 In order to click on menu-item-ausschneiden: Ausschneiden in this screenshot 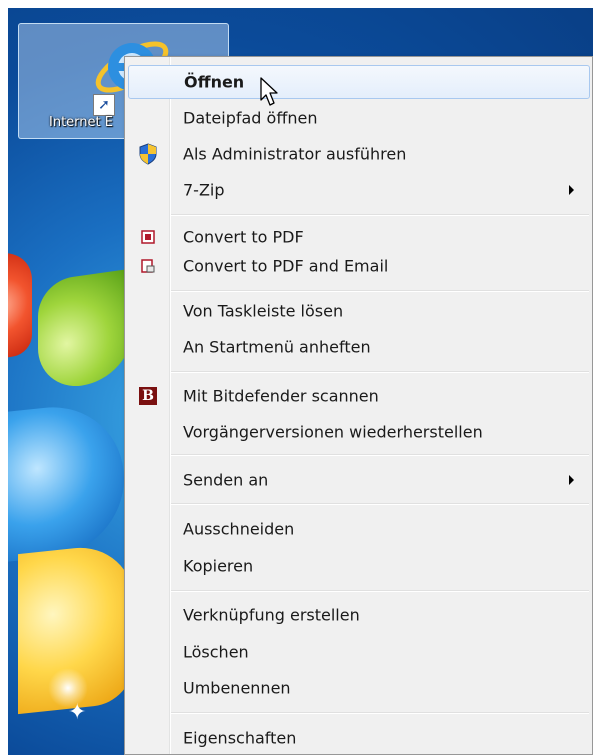, I will do `click(359, 529)`.